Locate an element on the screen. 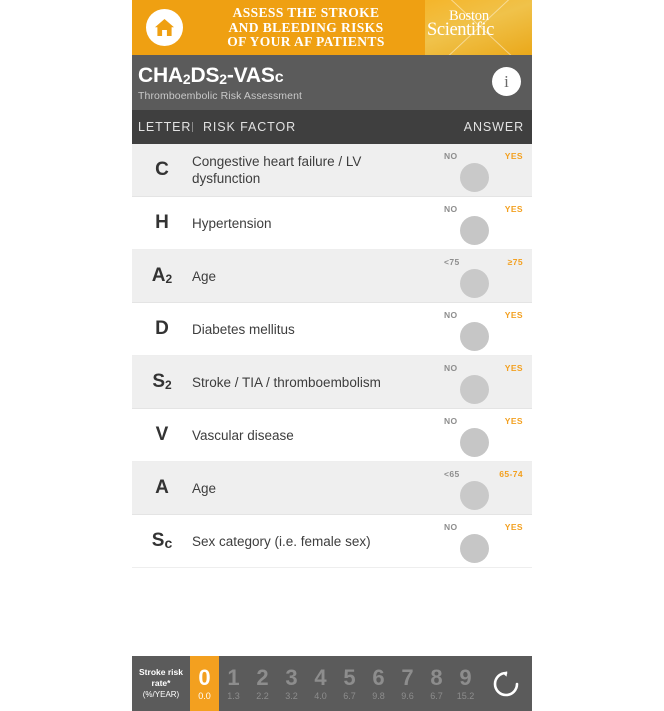 This screenshot has width=664, height=711. info-button: i is located at coordinates (506, 81).